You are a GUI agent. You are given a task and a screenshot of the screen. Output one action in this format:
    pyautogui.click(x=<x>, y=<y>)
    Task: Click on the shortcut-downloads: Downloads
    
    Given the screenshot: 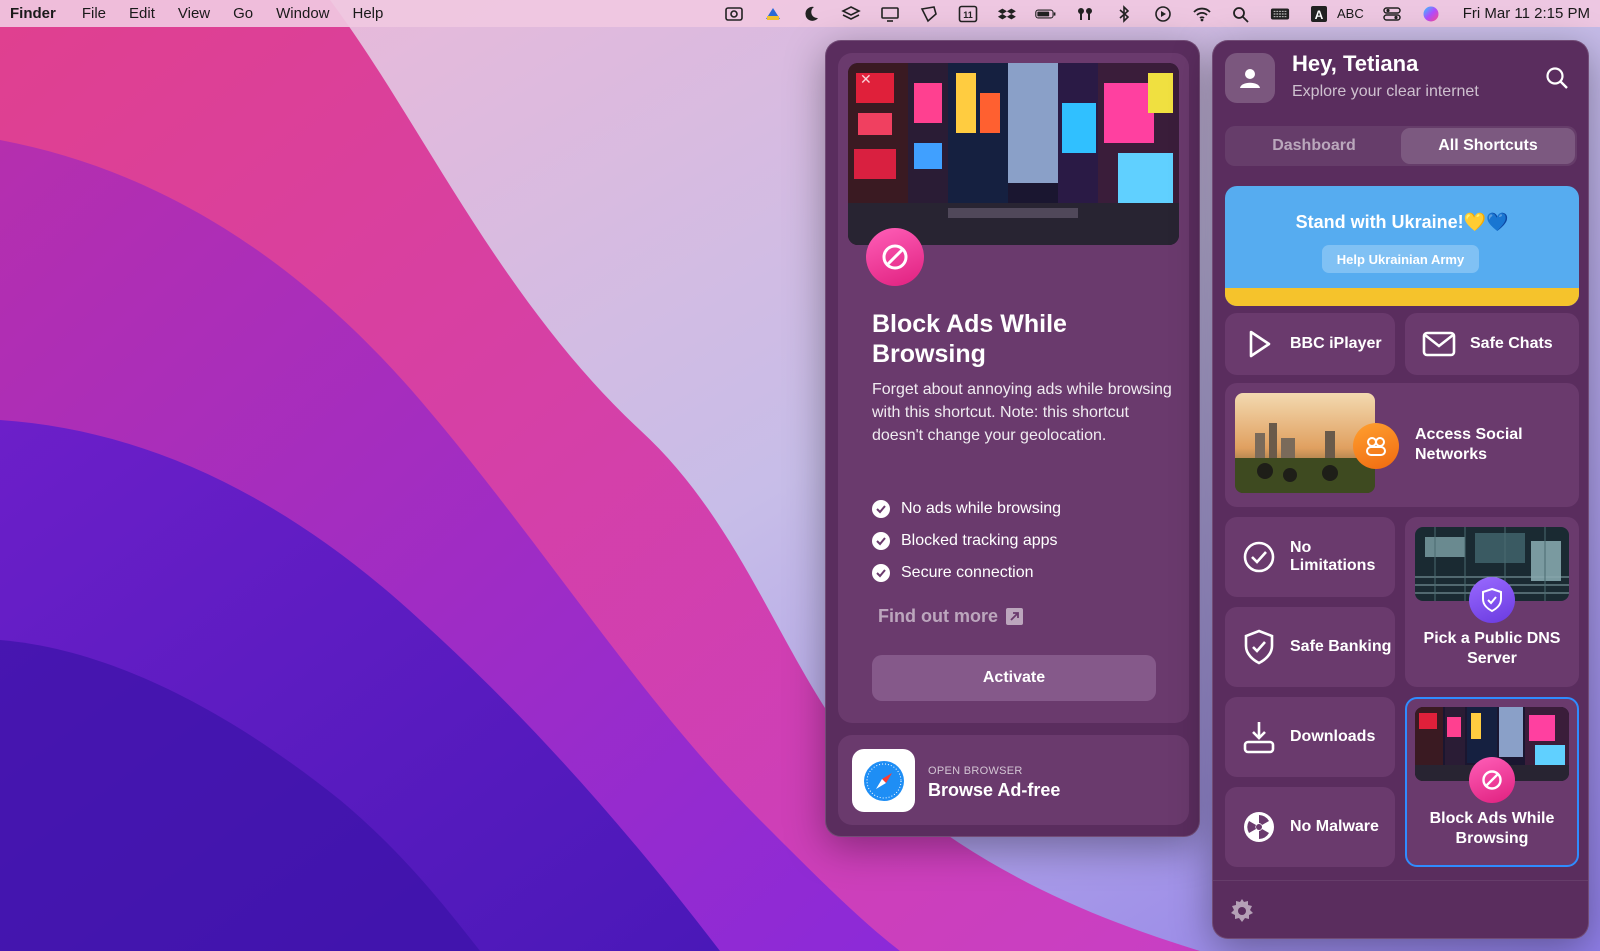 What is the action you would take?
    pyautogui.click(x=1310, y=737)
    